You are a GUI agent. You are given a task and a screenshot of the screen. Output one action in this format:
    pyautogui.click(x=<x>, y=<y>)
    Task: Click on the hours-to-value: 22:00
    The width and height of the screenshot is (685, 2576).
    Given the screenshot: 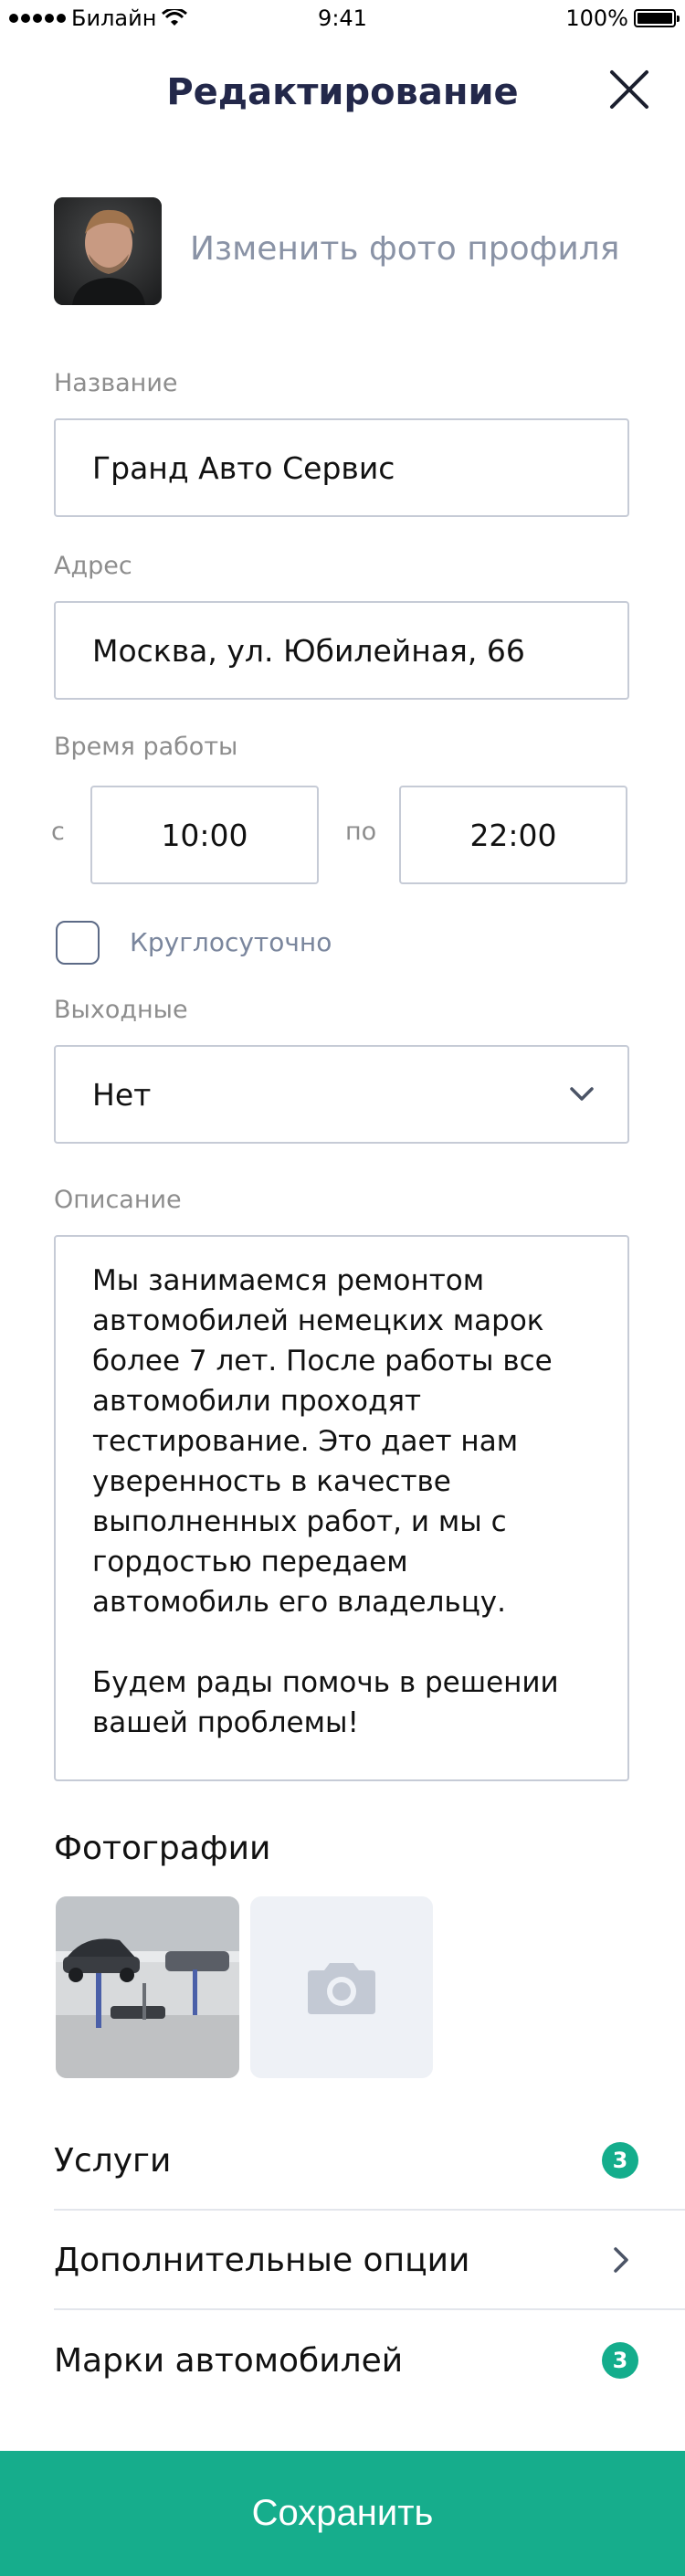 What is the action you would take?
    pyautogui.click(x=513, y=835)
    